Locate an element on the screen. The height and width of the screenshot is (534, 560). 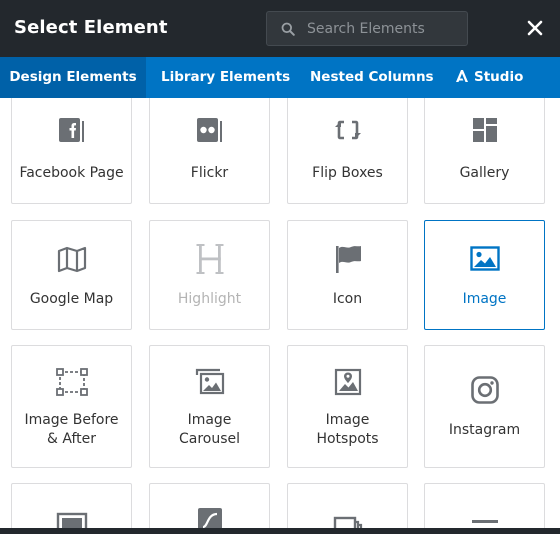
flickr-icon is located at coordinates (209, 130).